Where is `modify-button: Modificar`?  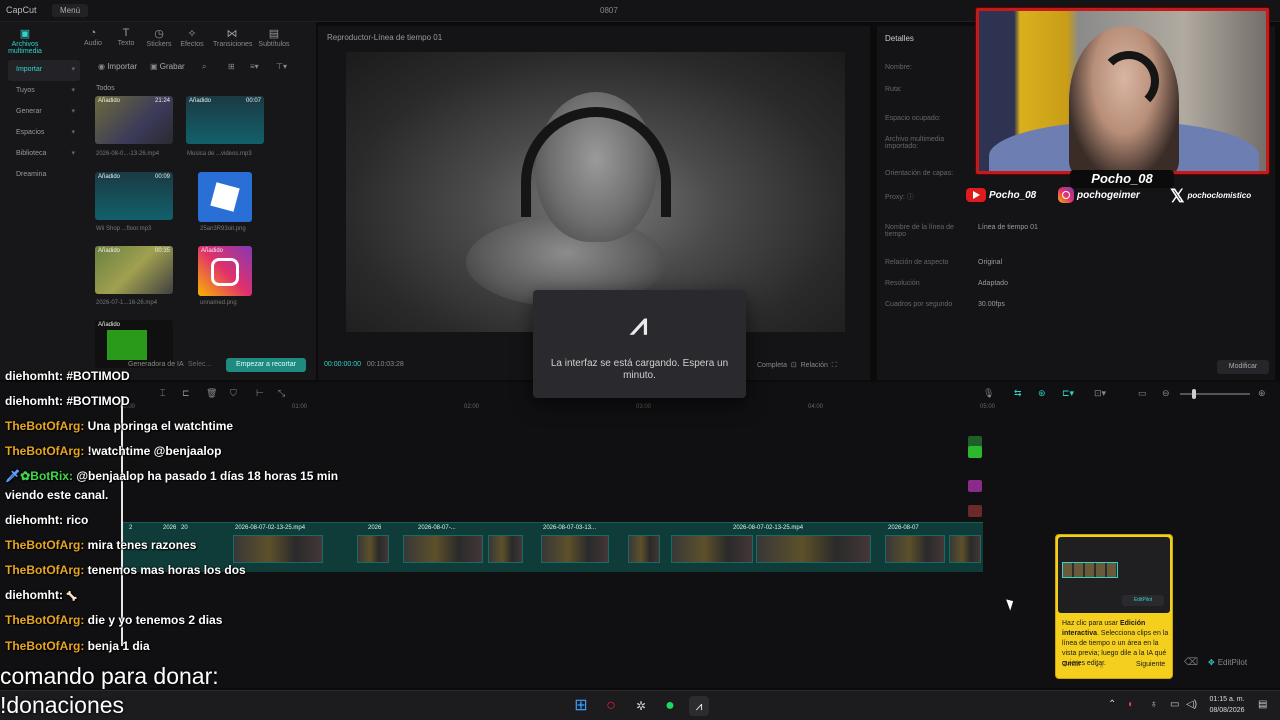 modify-button: Modificar is located at coordinates (1243, 367).